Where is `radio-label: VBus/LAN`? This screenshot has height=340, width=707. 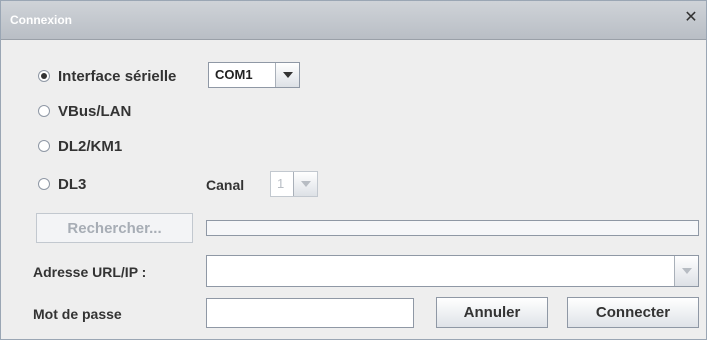 radio-label: VBus/LAN is located at coordinates (95, 111).